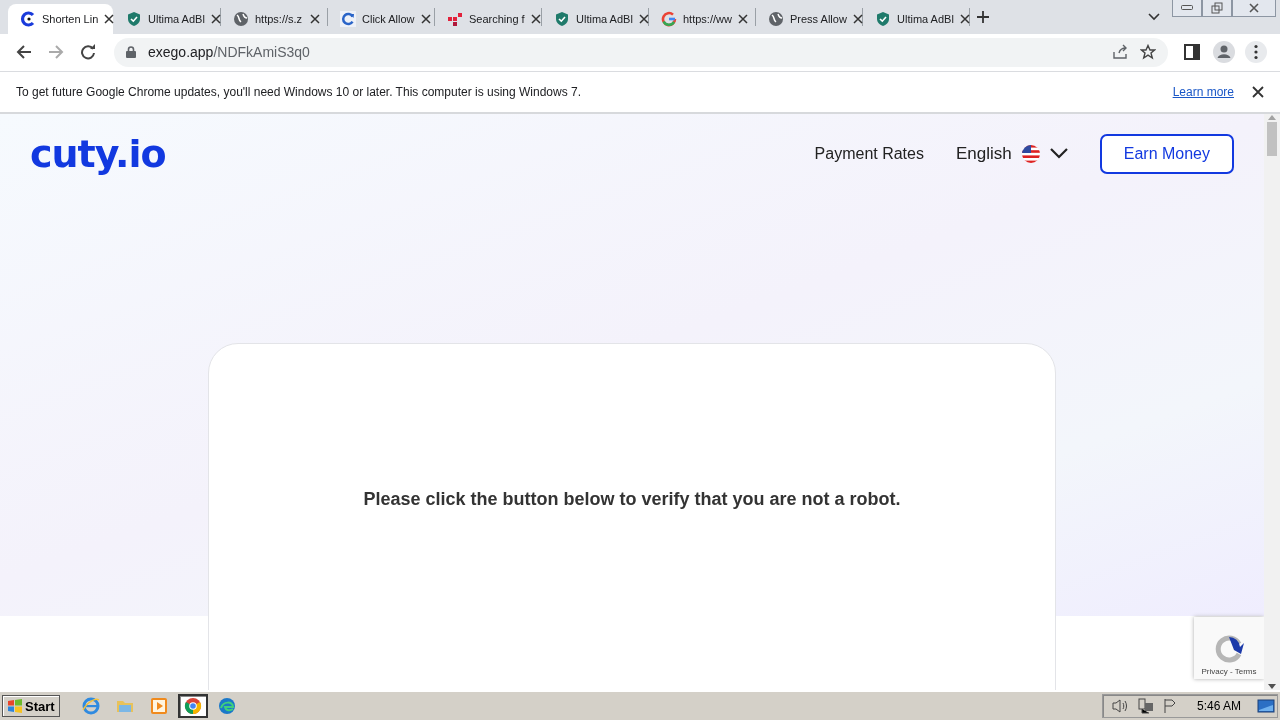 The height and width of the screenshot is (720, 1280). What do you see at coordinates (28, 18) in the screenshot?
I see `circle-logo-icon` at bounding box center [28, 18].